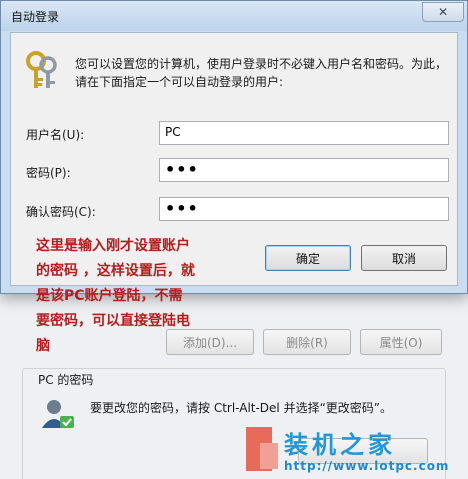 This screenshot has height=479, width=468. What do you see at coordinates (35, 17) in the screenshot?
I see `dialog-title: 自动登录` at bounding box center [35, 17].